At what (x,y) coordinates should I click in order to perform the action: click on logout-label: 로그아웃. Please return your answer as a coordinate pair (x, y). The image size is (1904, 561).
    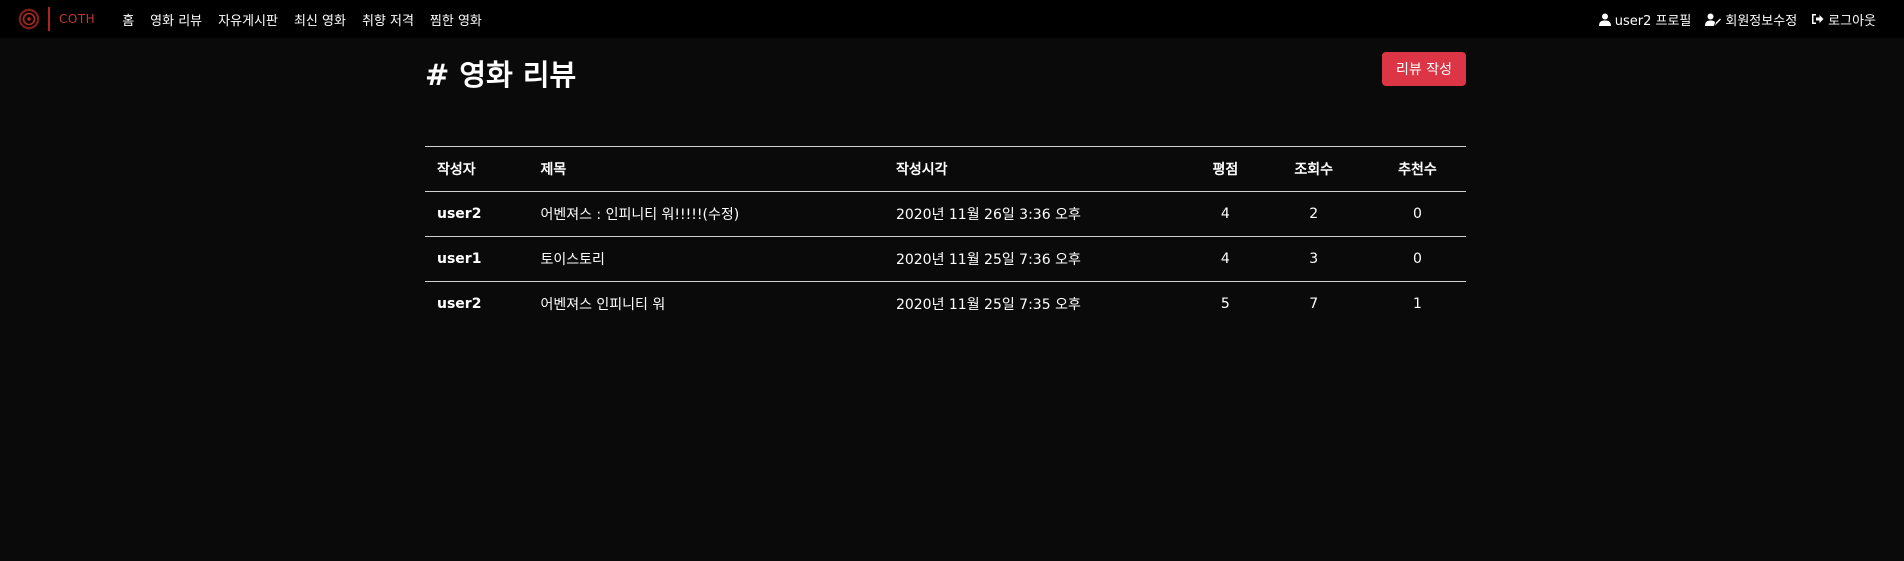
    Looking at the image, I should click on (1852, 21).